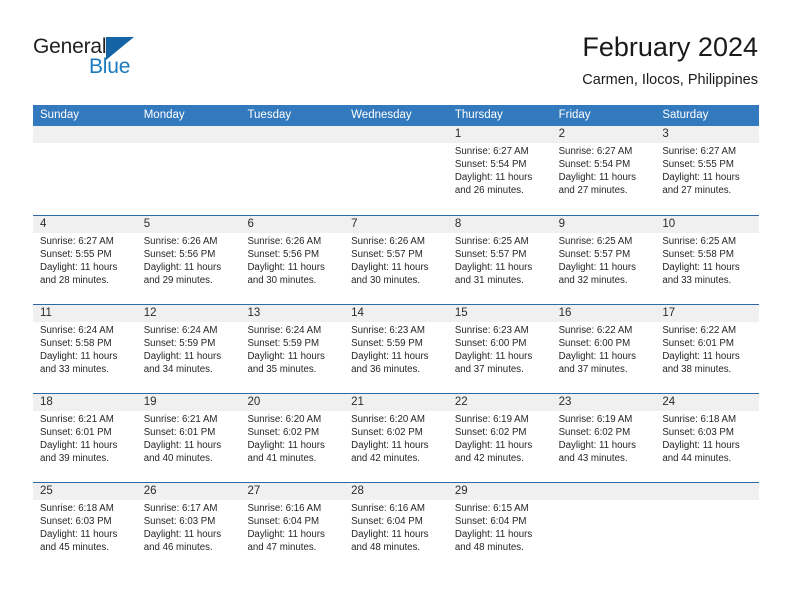  Describe the element at coordinates (594, 433) in the screenshot. I see `sunset-text: Sunset: 6:02 PM` at that location.